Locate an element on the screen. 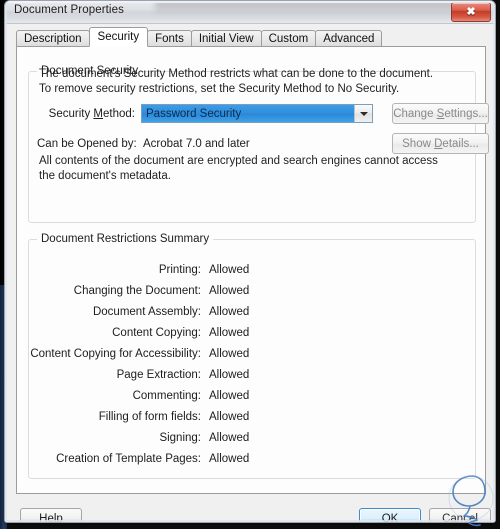 The height and width of the screenshot is (529, 500). dialog-footer: Help OK Cancel is located at coordinates (250, 510).